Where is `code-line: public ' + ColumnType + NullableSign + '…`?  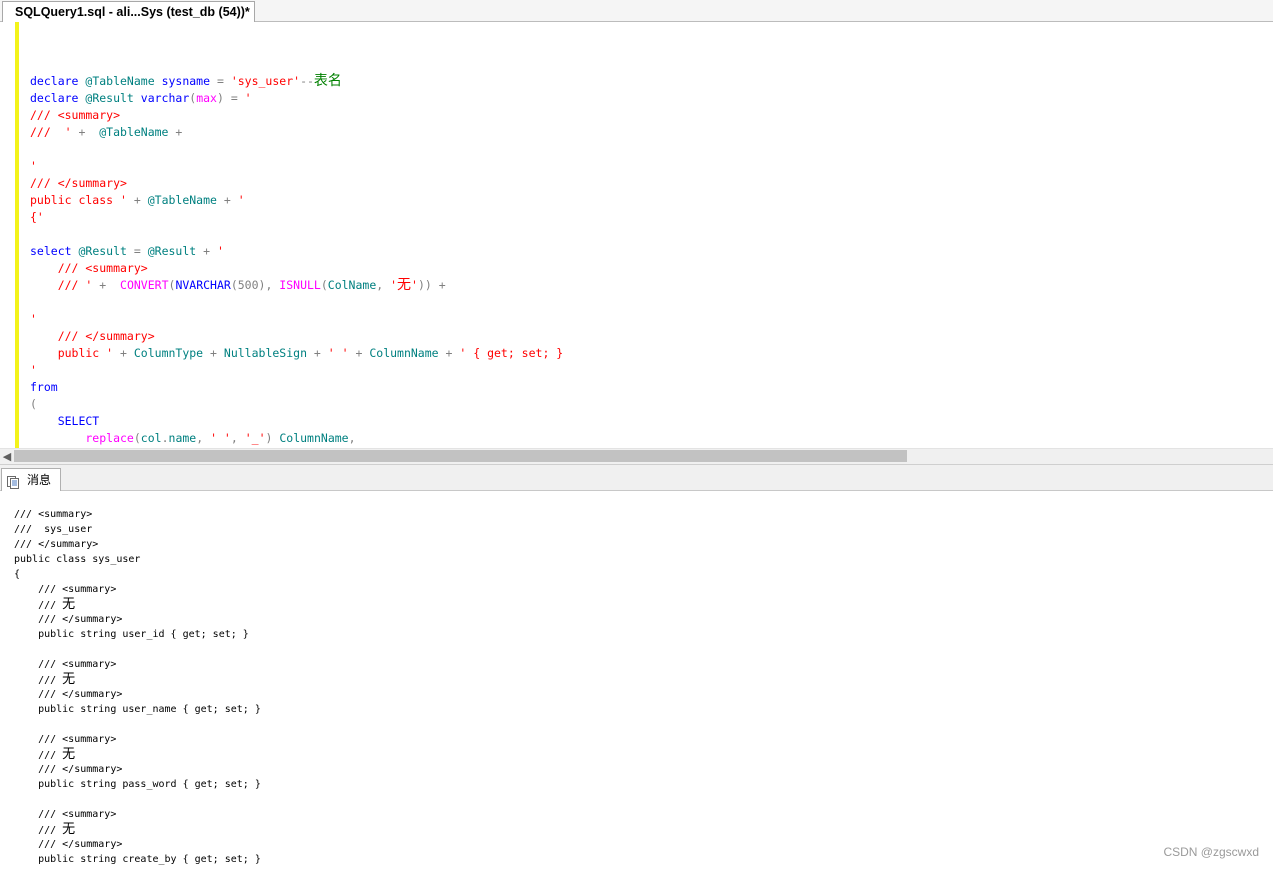 code-line: public ' + ColumnType + NullableSign + '… is located at coordinates (297, 353).